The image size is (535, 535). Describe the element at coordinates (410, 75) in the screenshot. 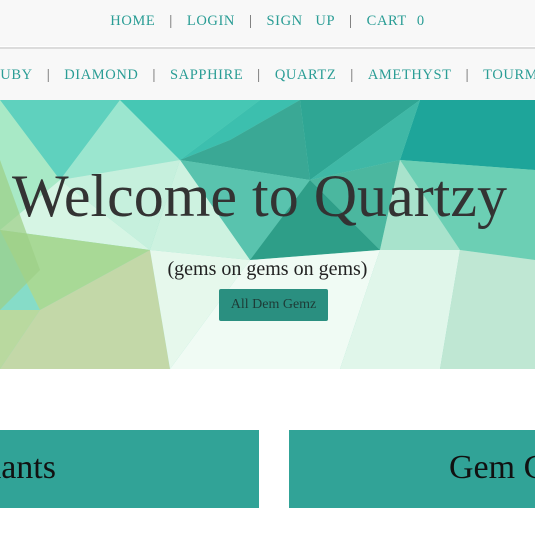

I see `gem-link-amethyst: AMETHYST` at that location.